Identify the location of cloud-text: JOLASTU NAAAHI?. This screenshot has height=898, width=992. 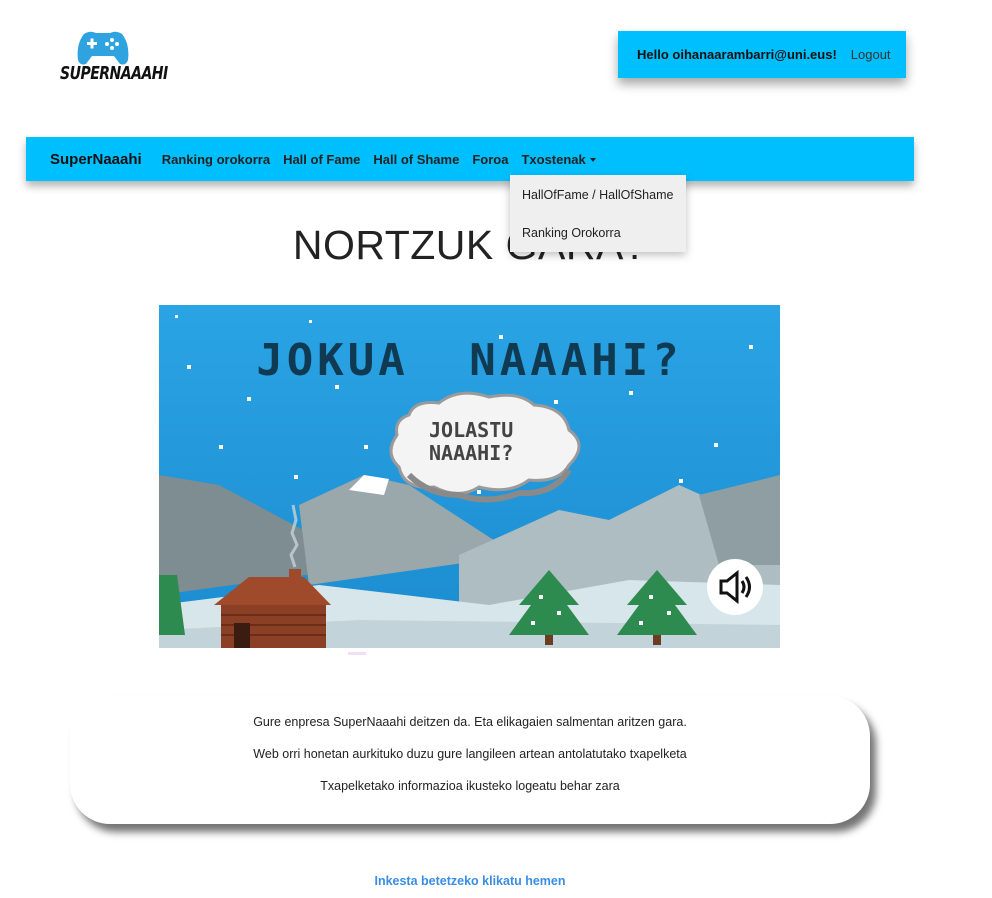
(484, 442).